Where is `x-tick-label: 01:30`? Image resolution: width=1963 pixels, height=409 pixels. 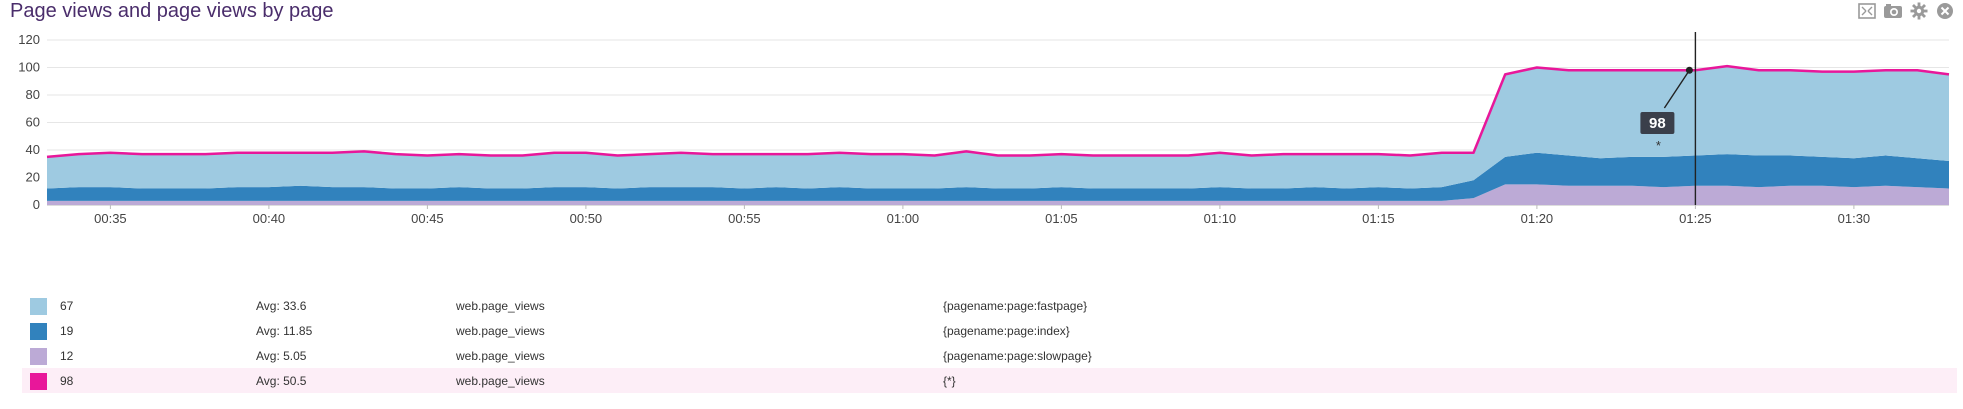
x-tick-label: 01:30 is located at coordinates (1854, 218).